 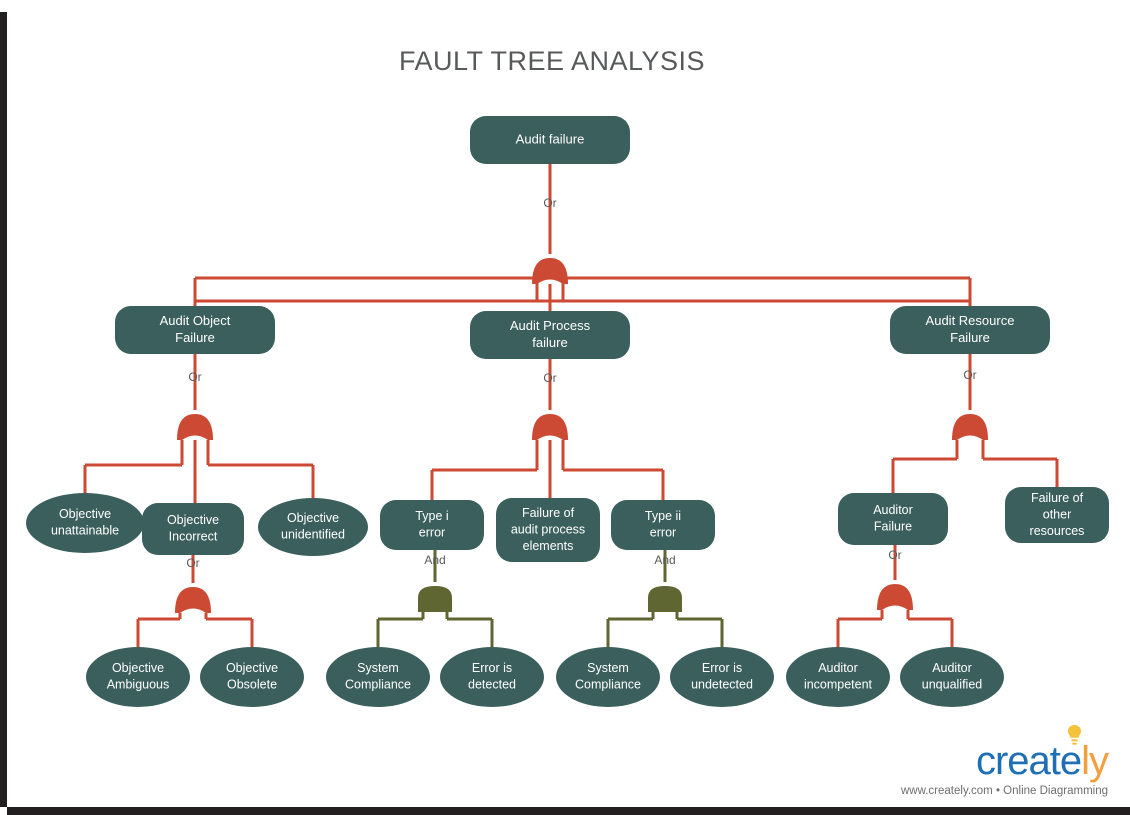 What do you see at coordinates (252, 677) in the screenshot?
I see `tree-node: Objective Obsolete` at bounding box center [252, 677].